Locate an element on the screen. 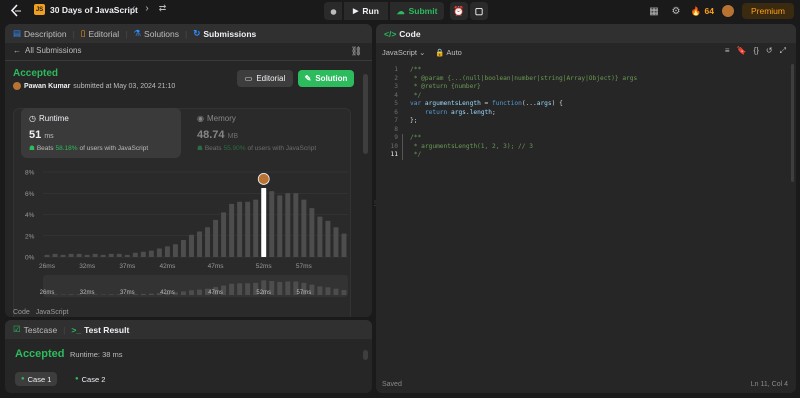 The image size is (800, 398). tab-testcase: ☑ Testcase is located at coordinates (35, 329).